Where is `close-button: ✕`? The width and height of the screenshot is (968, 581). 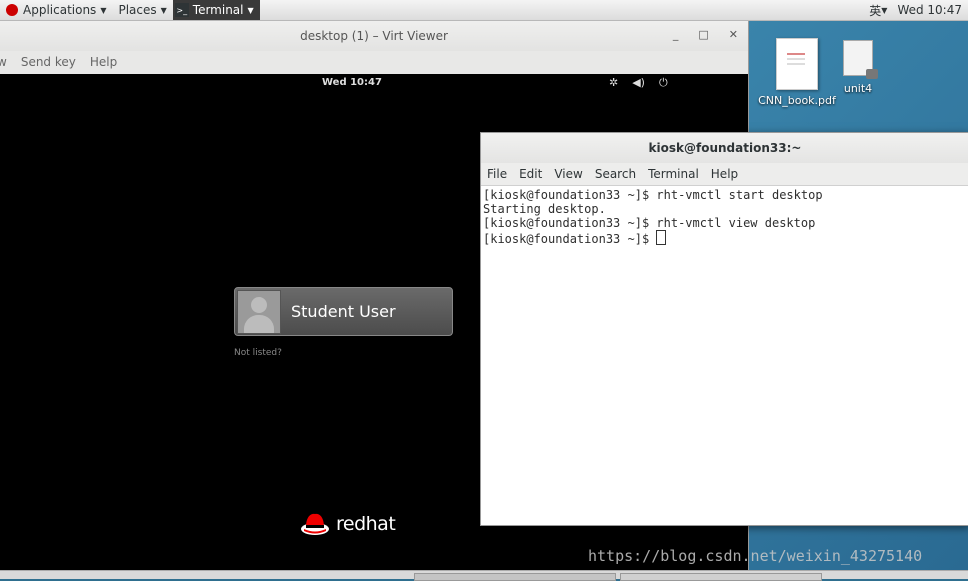 close-button: ✕ is located at coordinates (733, 34).